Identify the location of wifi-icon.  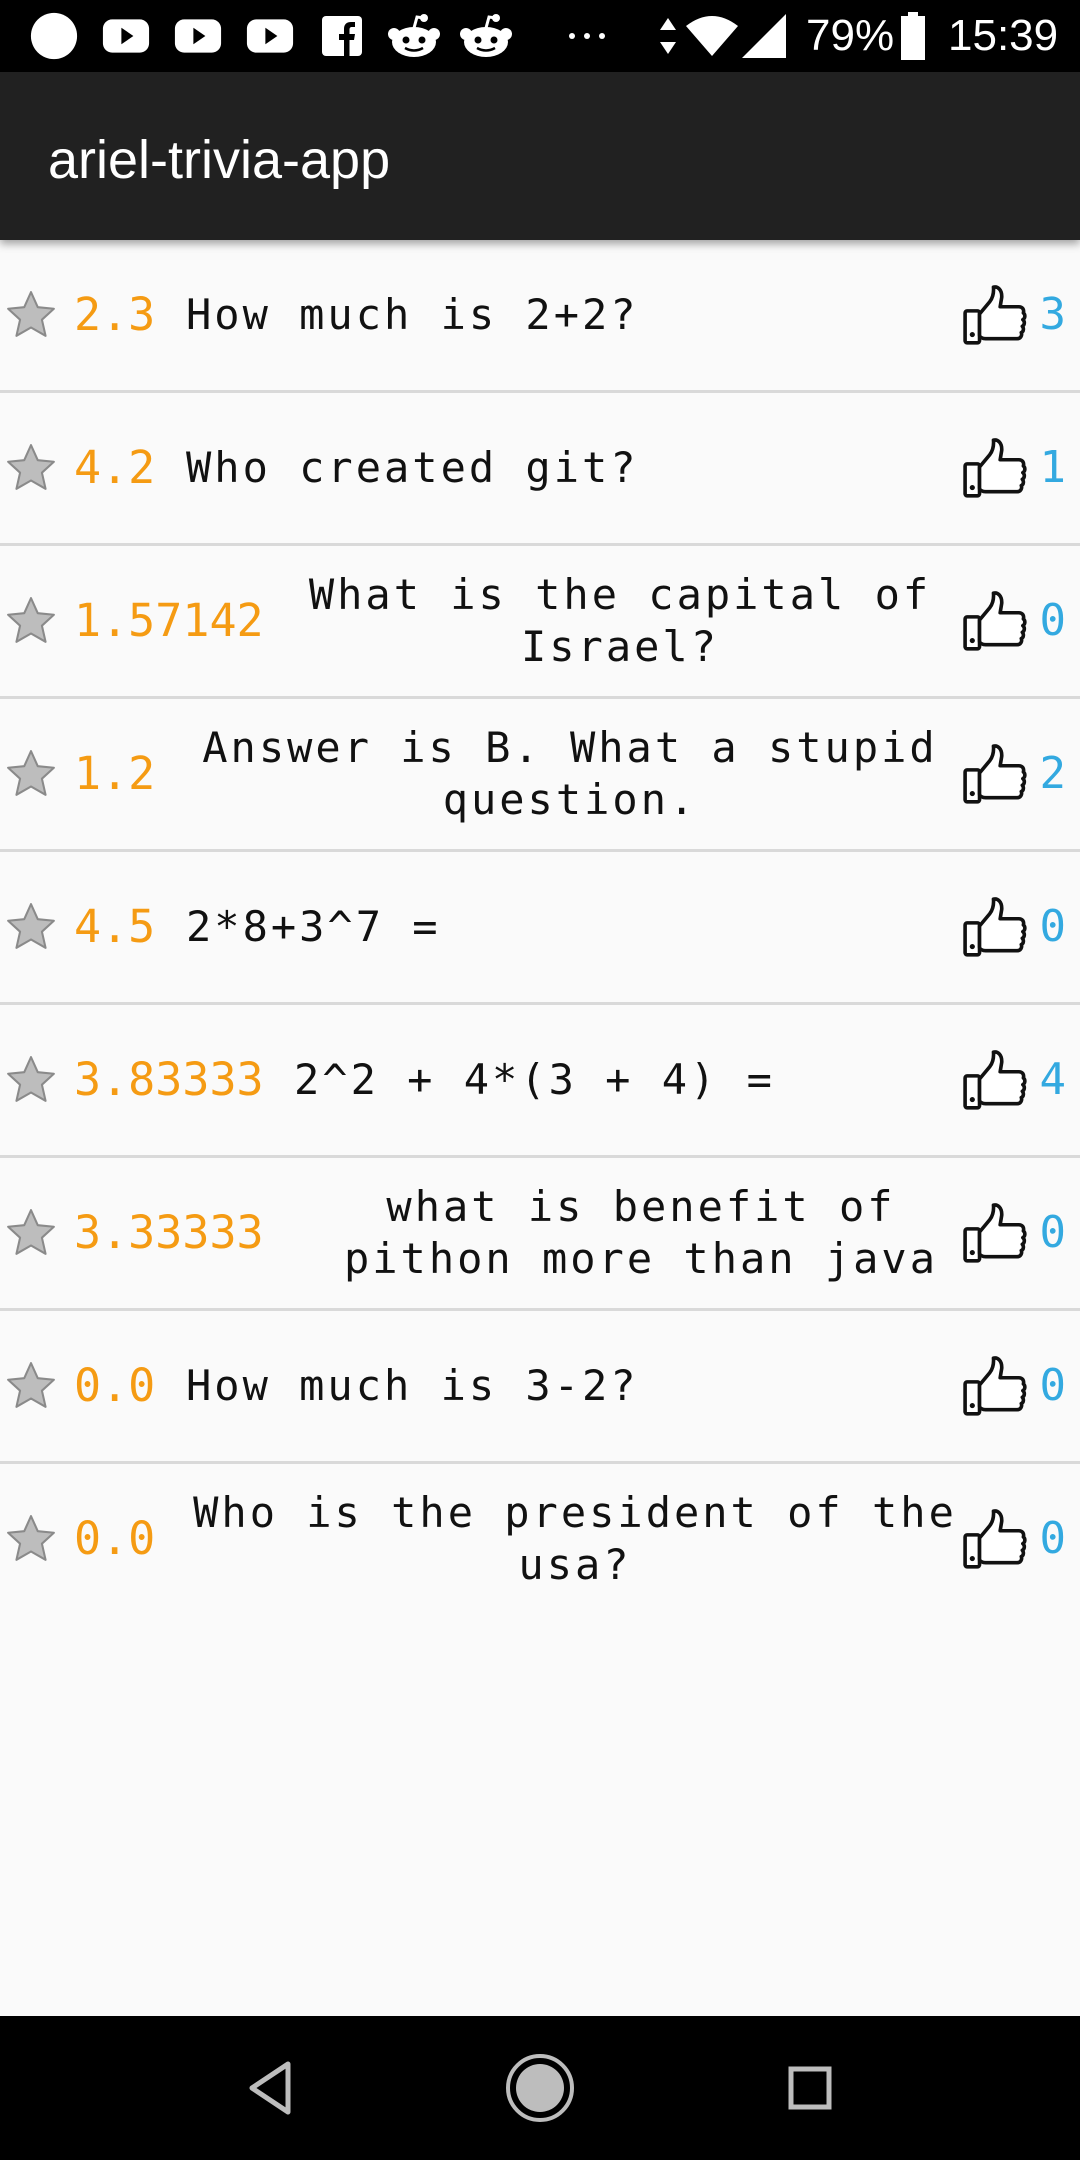
(712, 36).